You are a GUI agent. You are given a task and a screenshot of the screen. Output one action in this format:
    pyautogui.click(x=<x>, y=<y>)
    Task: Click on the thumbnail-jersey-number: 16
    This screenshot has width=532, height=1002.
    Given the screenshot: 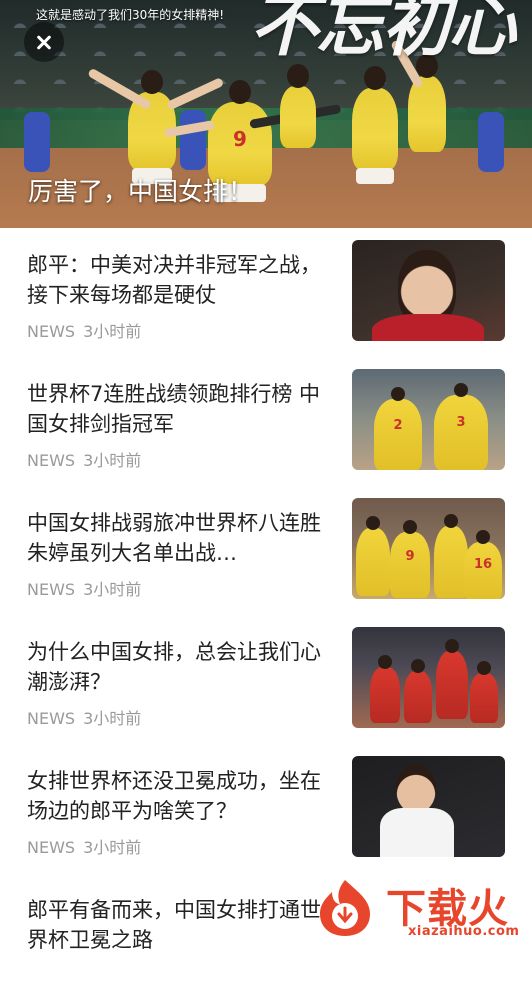 What is the action you would take?
    pyautogui.click(x=483, y=565)
    